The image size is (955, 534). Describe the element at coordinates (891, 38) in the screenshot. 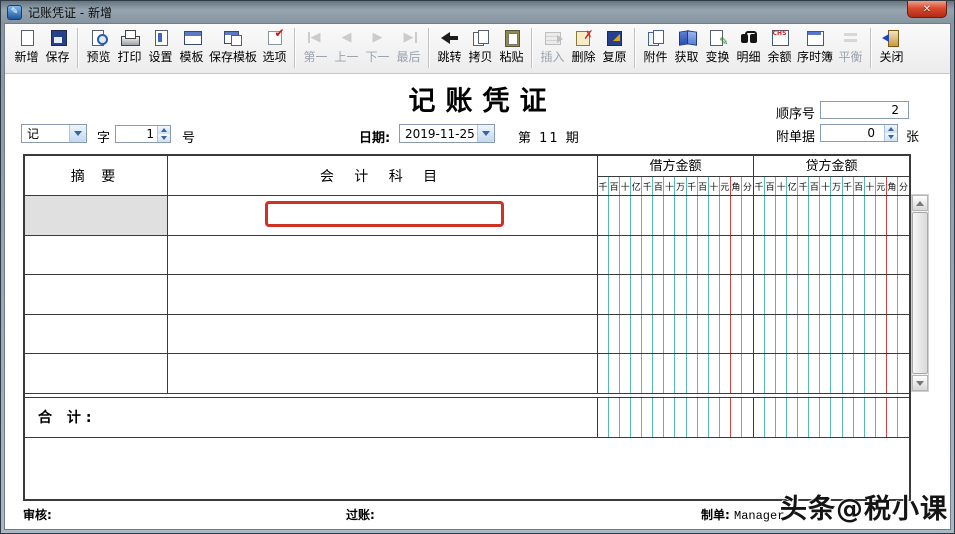

I see `close-icon` at that location.